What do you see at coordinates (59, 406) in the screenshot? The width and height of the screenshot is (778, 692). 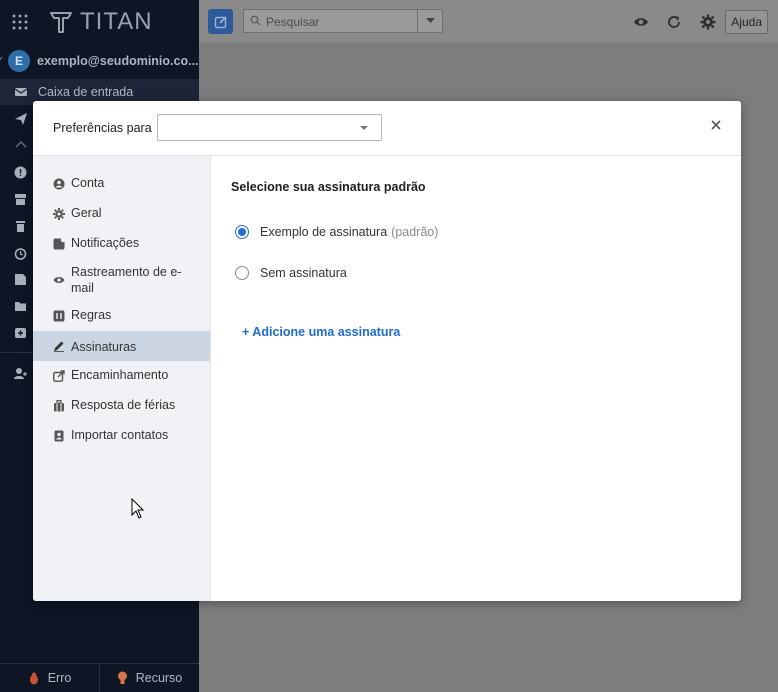 I see `suitcase-icon` at bounding box center [59, 406].